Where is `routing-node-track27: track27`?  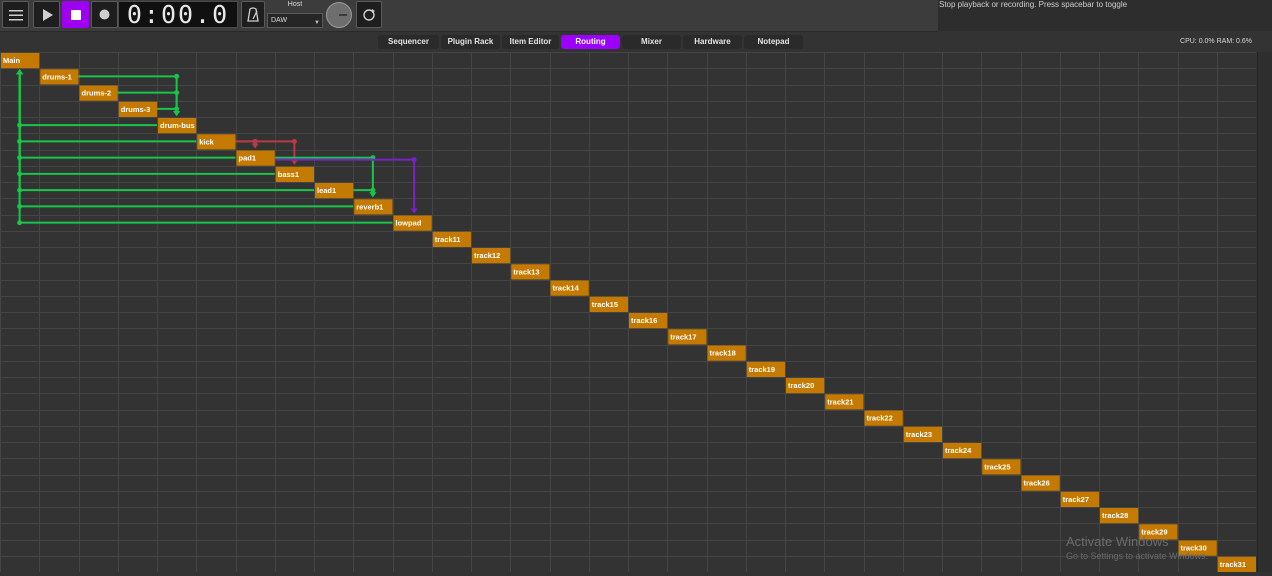
routing-node-track27: track27 is located at coordinates (1079, 499).